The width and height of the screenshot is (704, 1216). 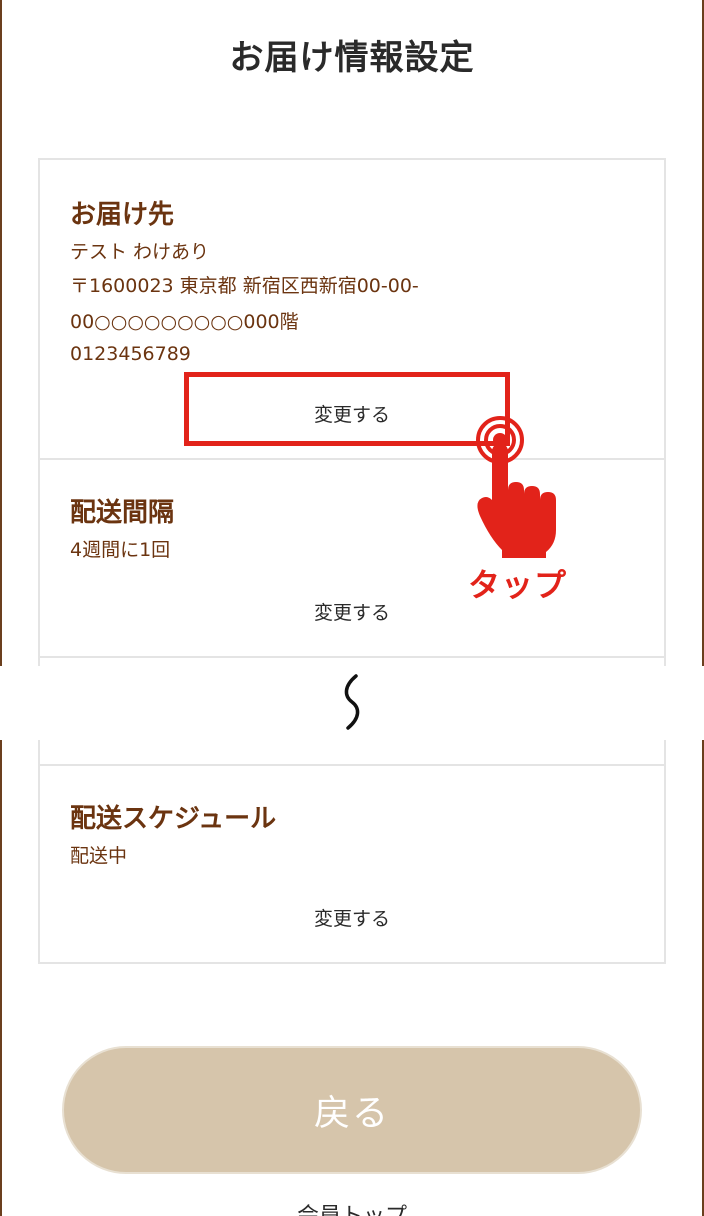 I want to click on highlight-box, so click(x=347, y=409).